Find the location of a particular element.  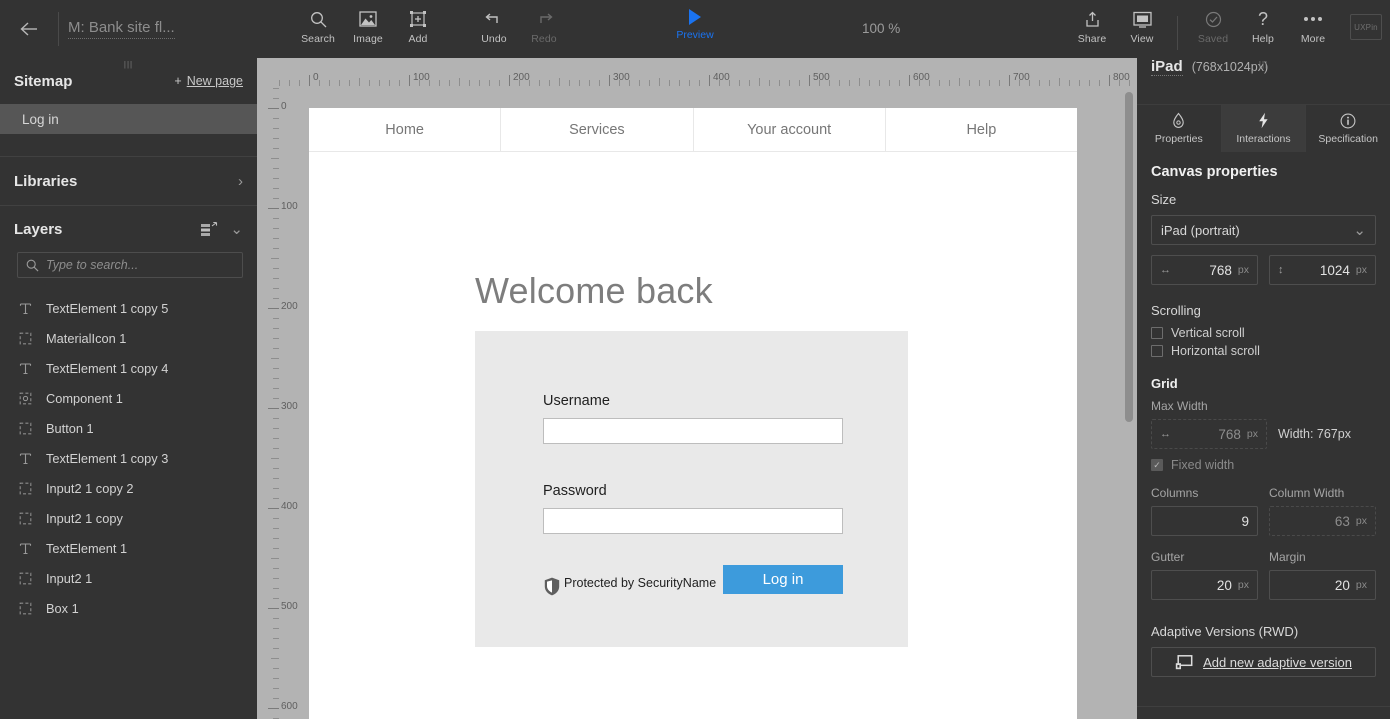

layer-item-label: Input2 1 copy 2 is located at coordinates (90, 488).